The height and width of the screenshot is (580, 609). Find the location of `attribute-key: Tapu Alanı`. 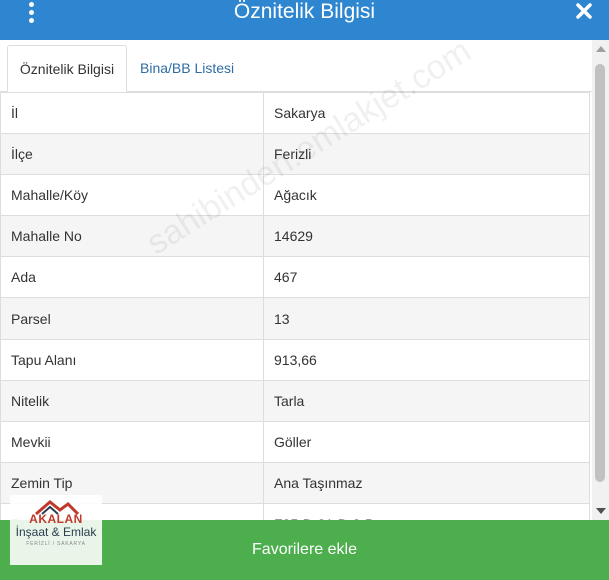

attribute-key: Tapu Alanı is located at coordinates (132, 359).